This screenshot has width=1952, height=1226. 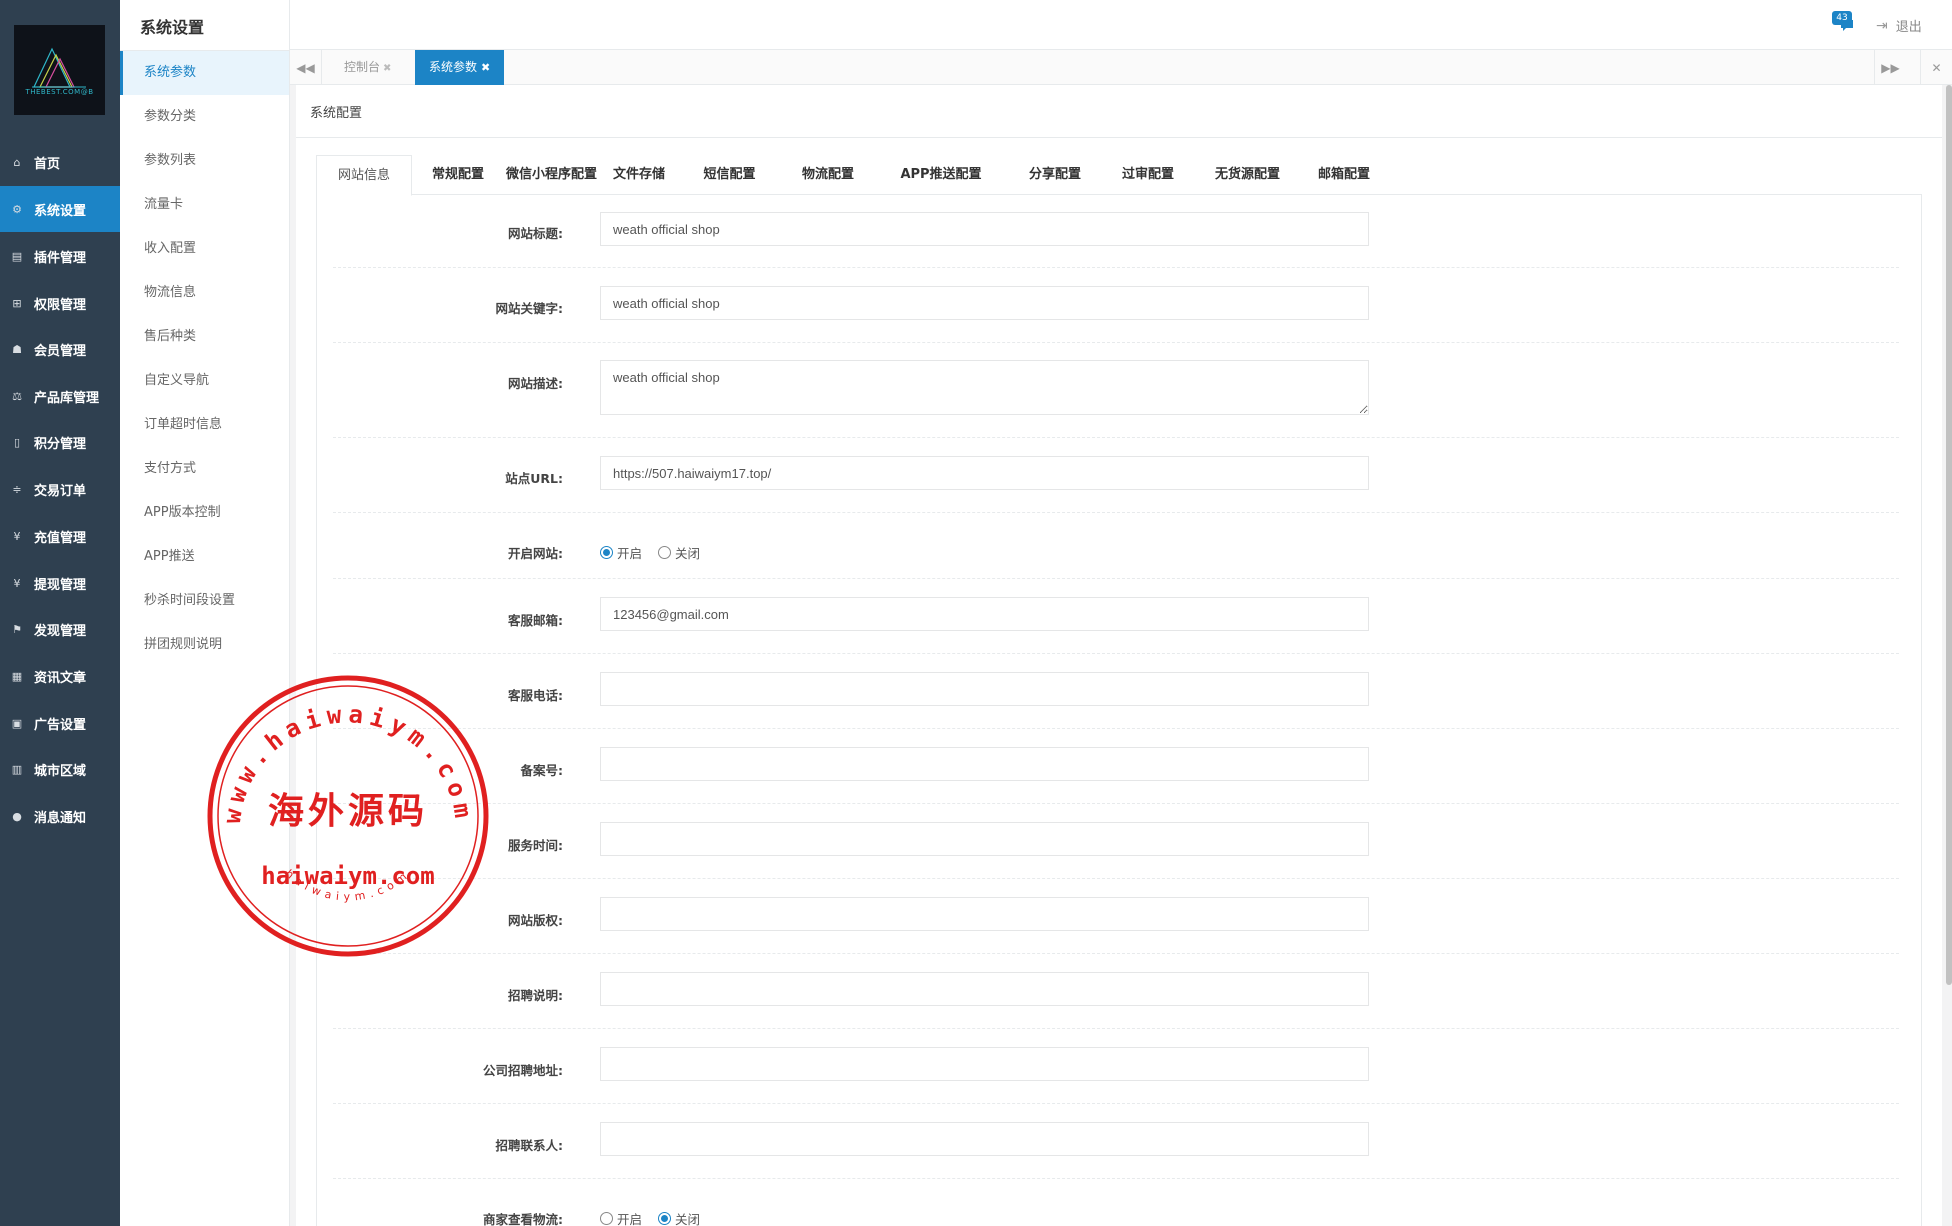 What do you see at coordinates (1121, 67) in the screenshot?
I see `page-tab-bar: ◀◀ 控制台 ✖ 系统参数 ✖ ▶▶ ✕` at bounding box center [1121, 67].